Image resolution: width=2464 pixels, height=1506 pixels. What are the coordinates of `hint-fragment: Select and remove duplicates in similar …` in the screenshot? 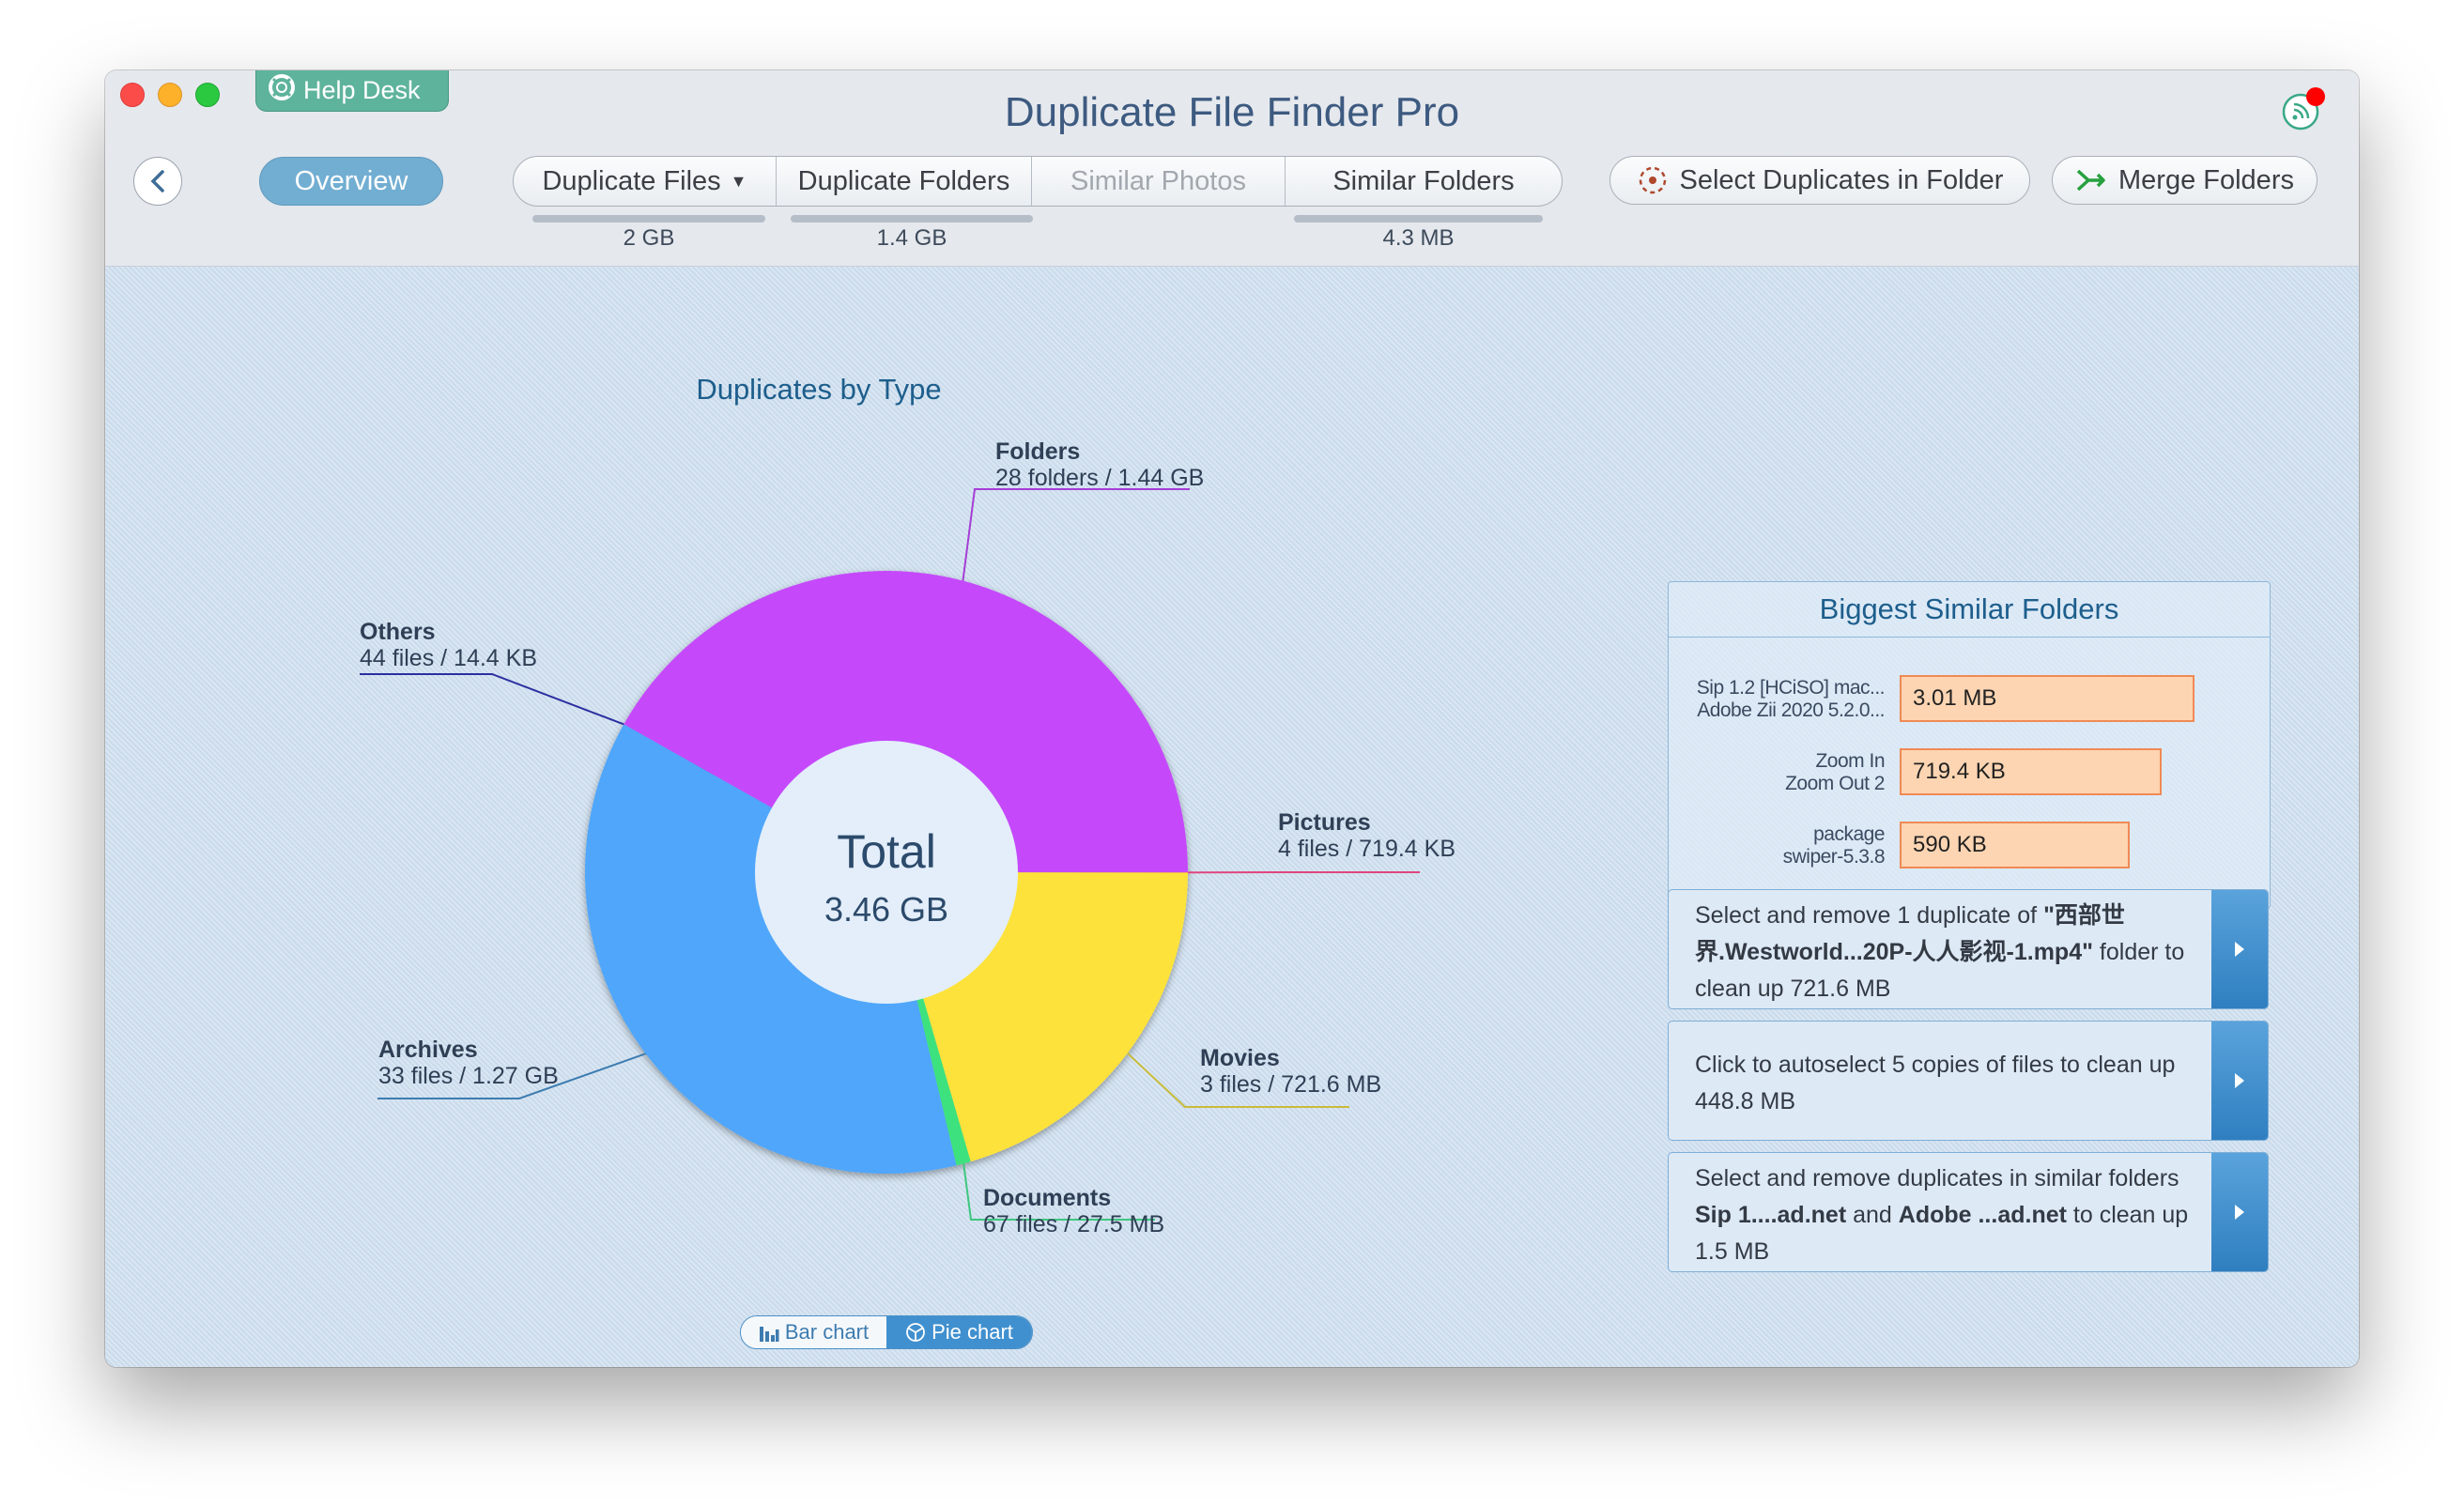 It's located at (1937, 1178).